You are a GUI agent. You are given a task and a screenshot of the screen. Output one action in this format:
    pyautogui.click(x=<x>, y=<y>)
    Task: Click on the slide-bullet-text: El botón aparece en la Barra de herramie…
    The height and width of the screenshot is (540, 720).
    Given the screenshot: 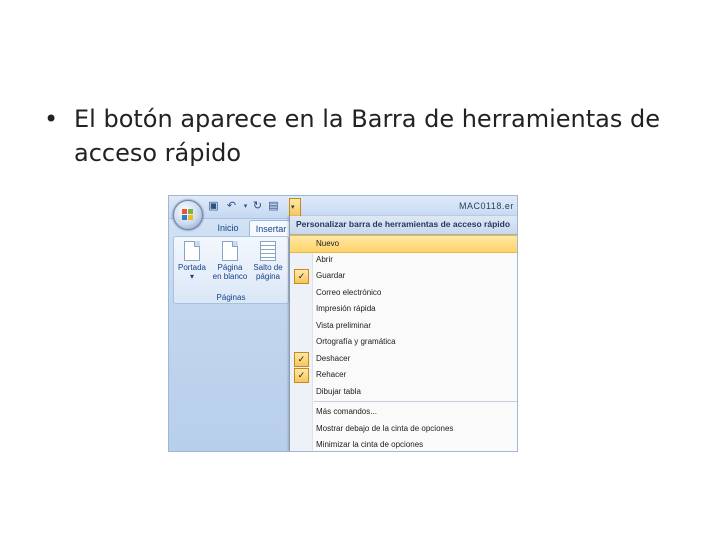 What is the action you would take?
    pyautogui.click(x=367, y=136)
    